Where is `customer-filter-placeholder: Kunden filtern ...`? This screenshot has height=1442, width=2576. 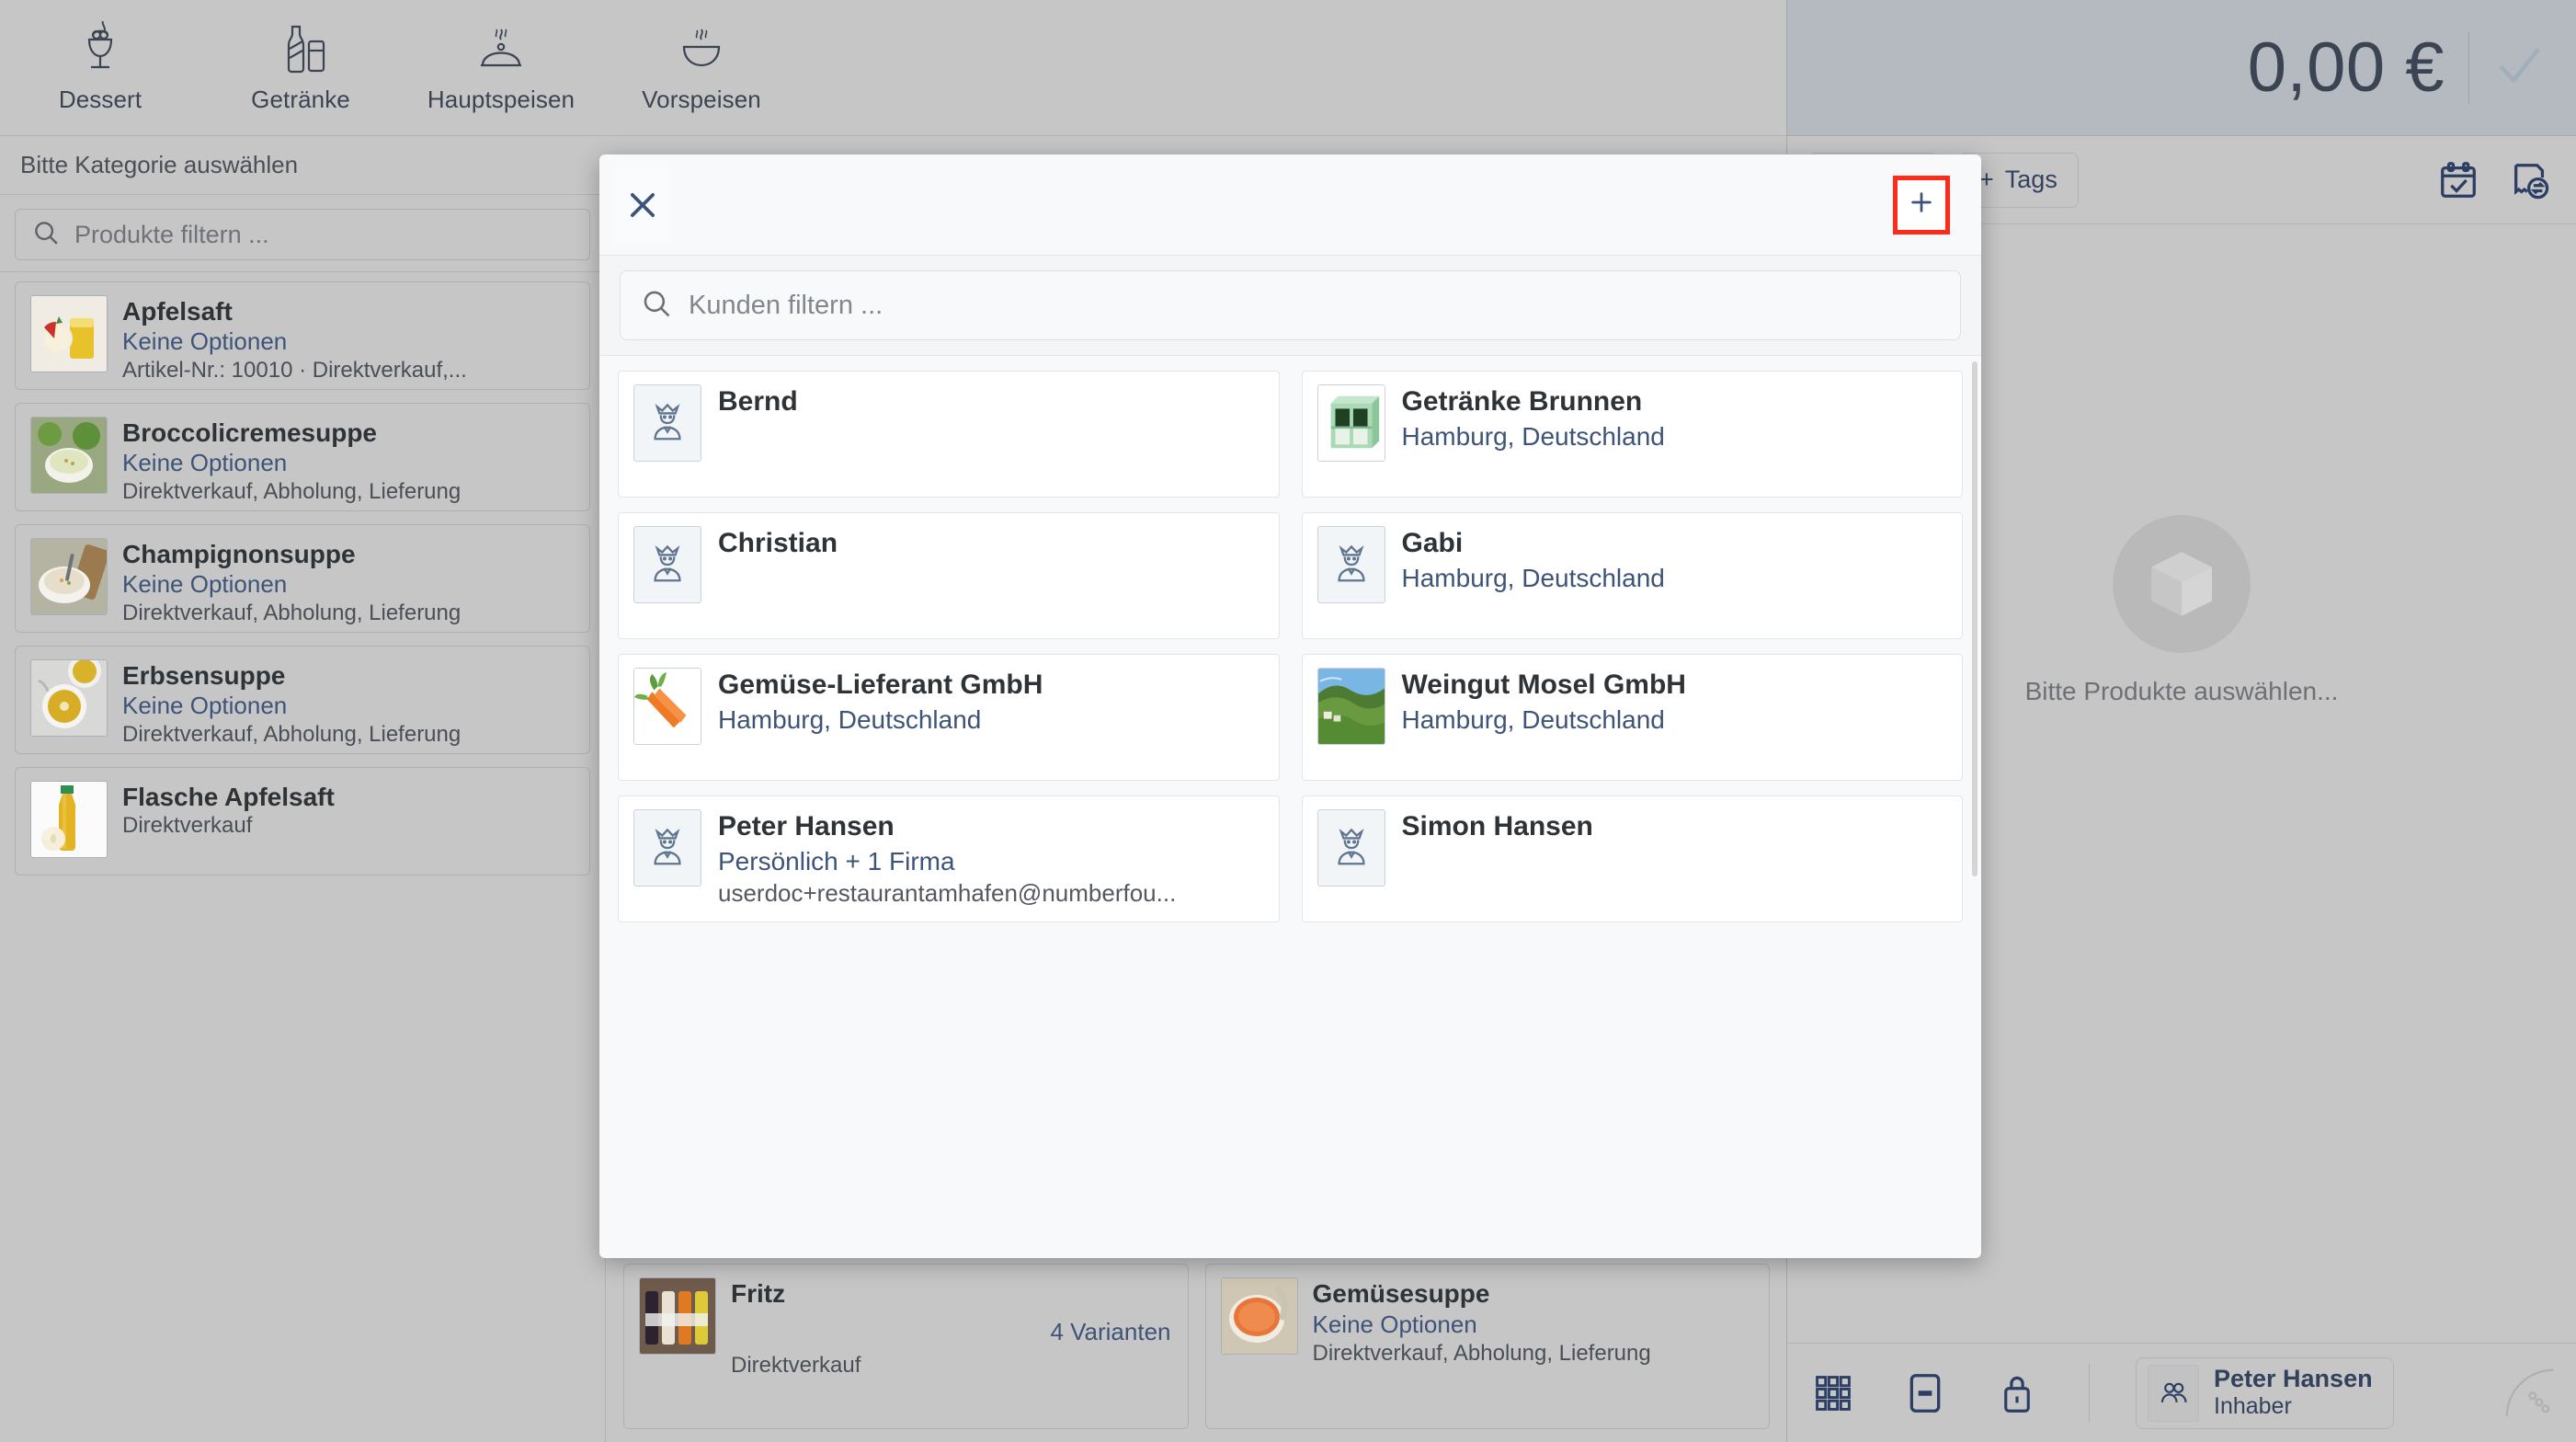 customer-filter-placeholder: Kunden filtern ... is located at coordinates (786, 305).